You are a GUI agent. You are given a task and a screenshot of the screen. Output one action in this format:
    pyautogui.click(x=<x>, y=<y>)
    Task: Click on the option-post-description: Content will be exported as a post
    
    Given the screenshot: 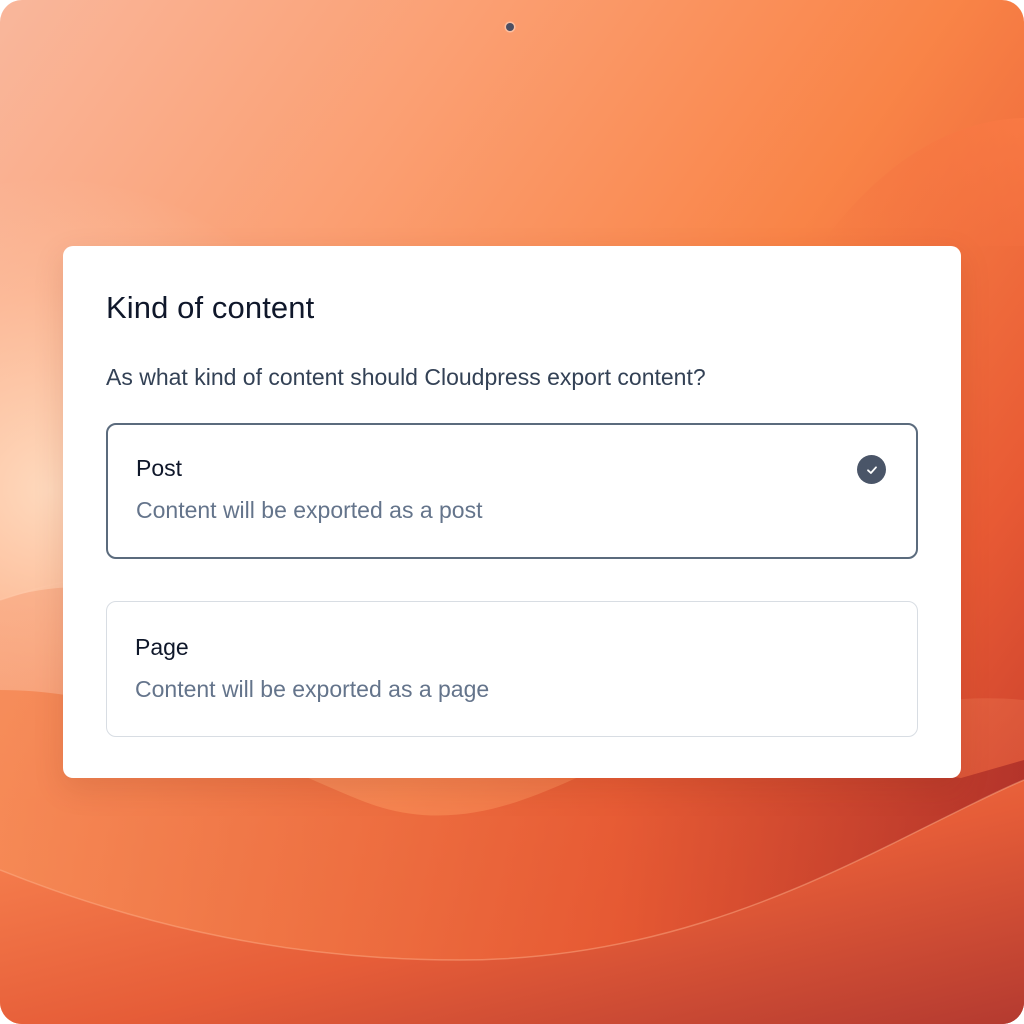 What is the action you would take?
    pyautogui.click(x=309, y=510)
    